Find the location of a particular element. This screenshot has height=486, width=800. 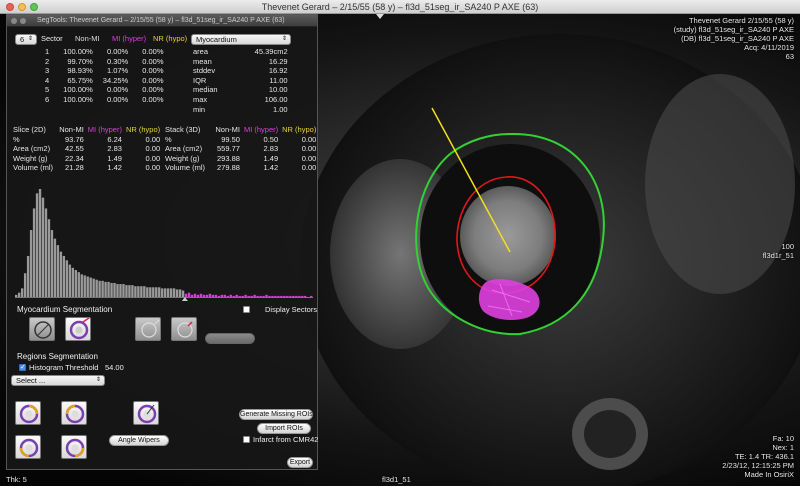

window-minimize-button is located at coordinates (22, 7).